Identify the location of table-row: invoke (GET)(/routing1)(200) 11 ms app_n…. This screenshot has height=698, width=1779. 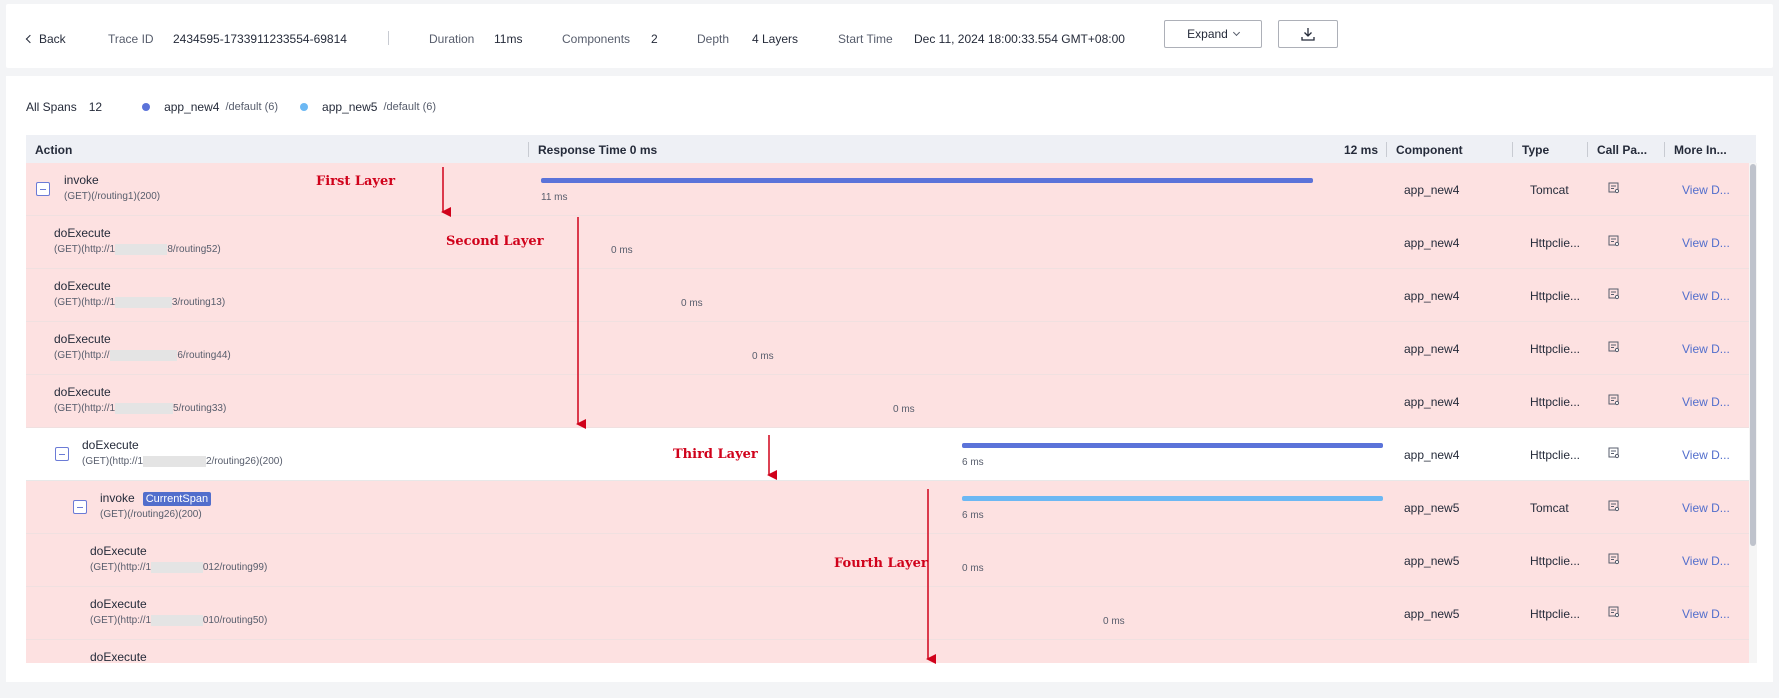
(890, 189).